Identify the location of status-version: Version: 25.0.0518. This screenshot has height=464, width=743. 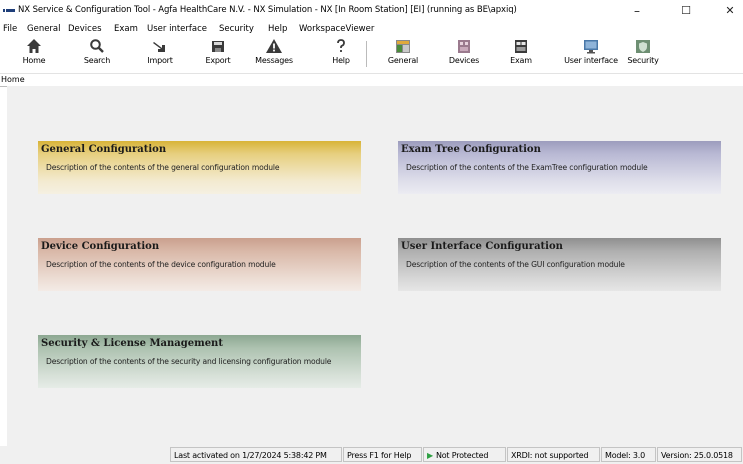
(699, 454).